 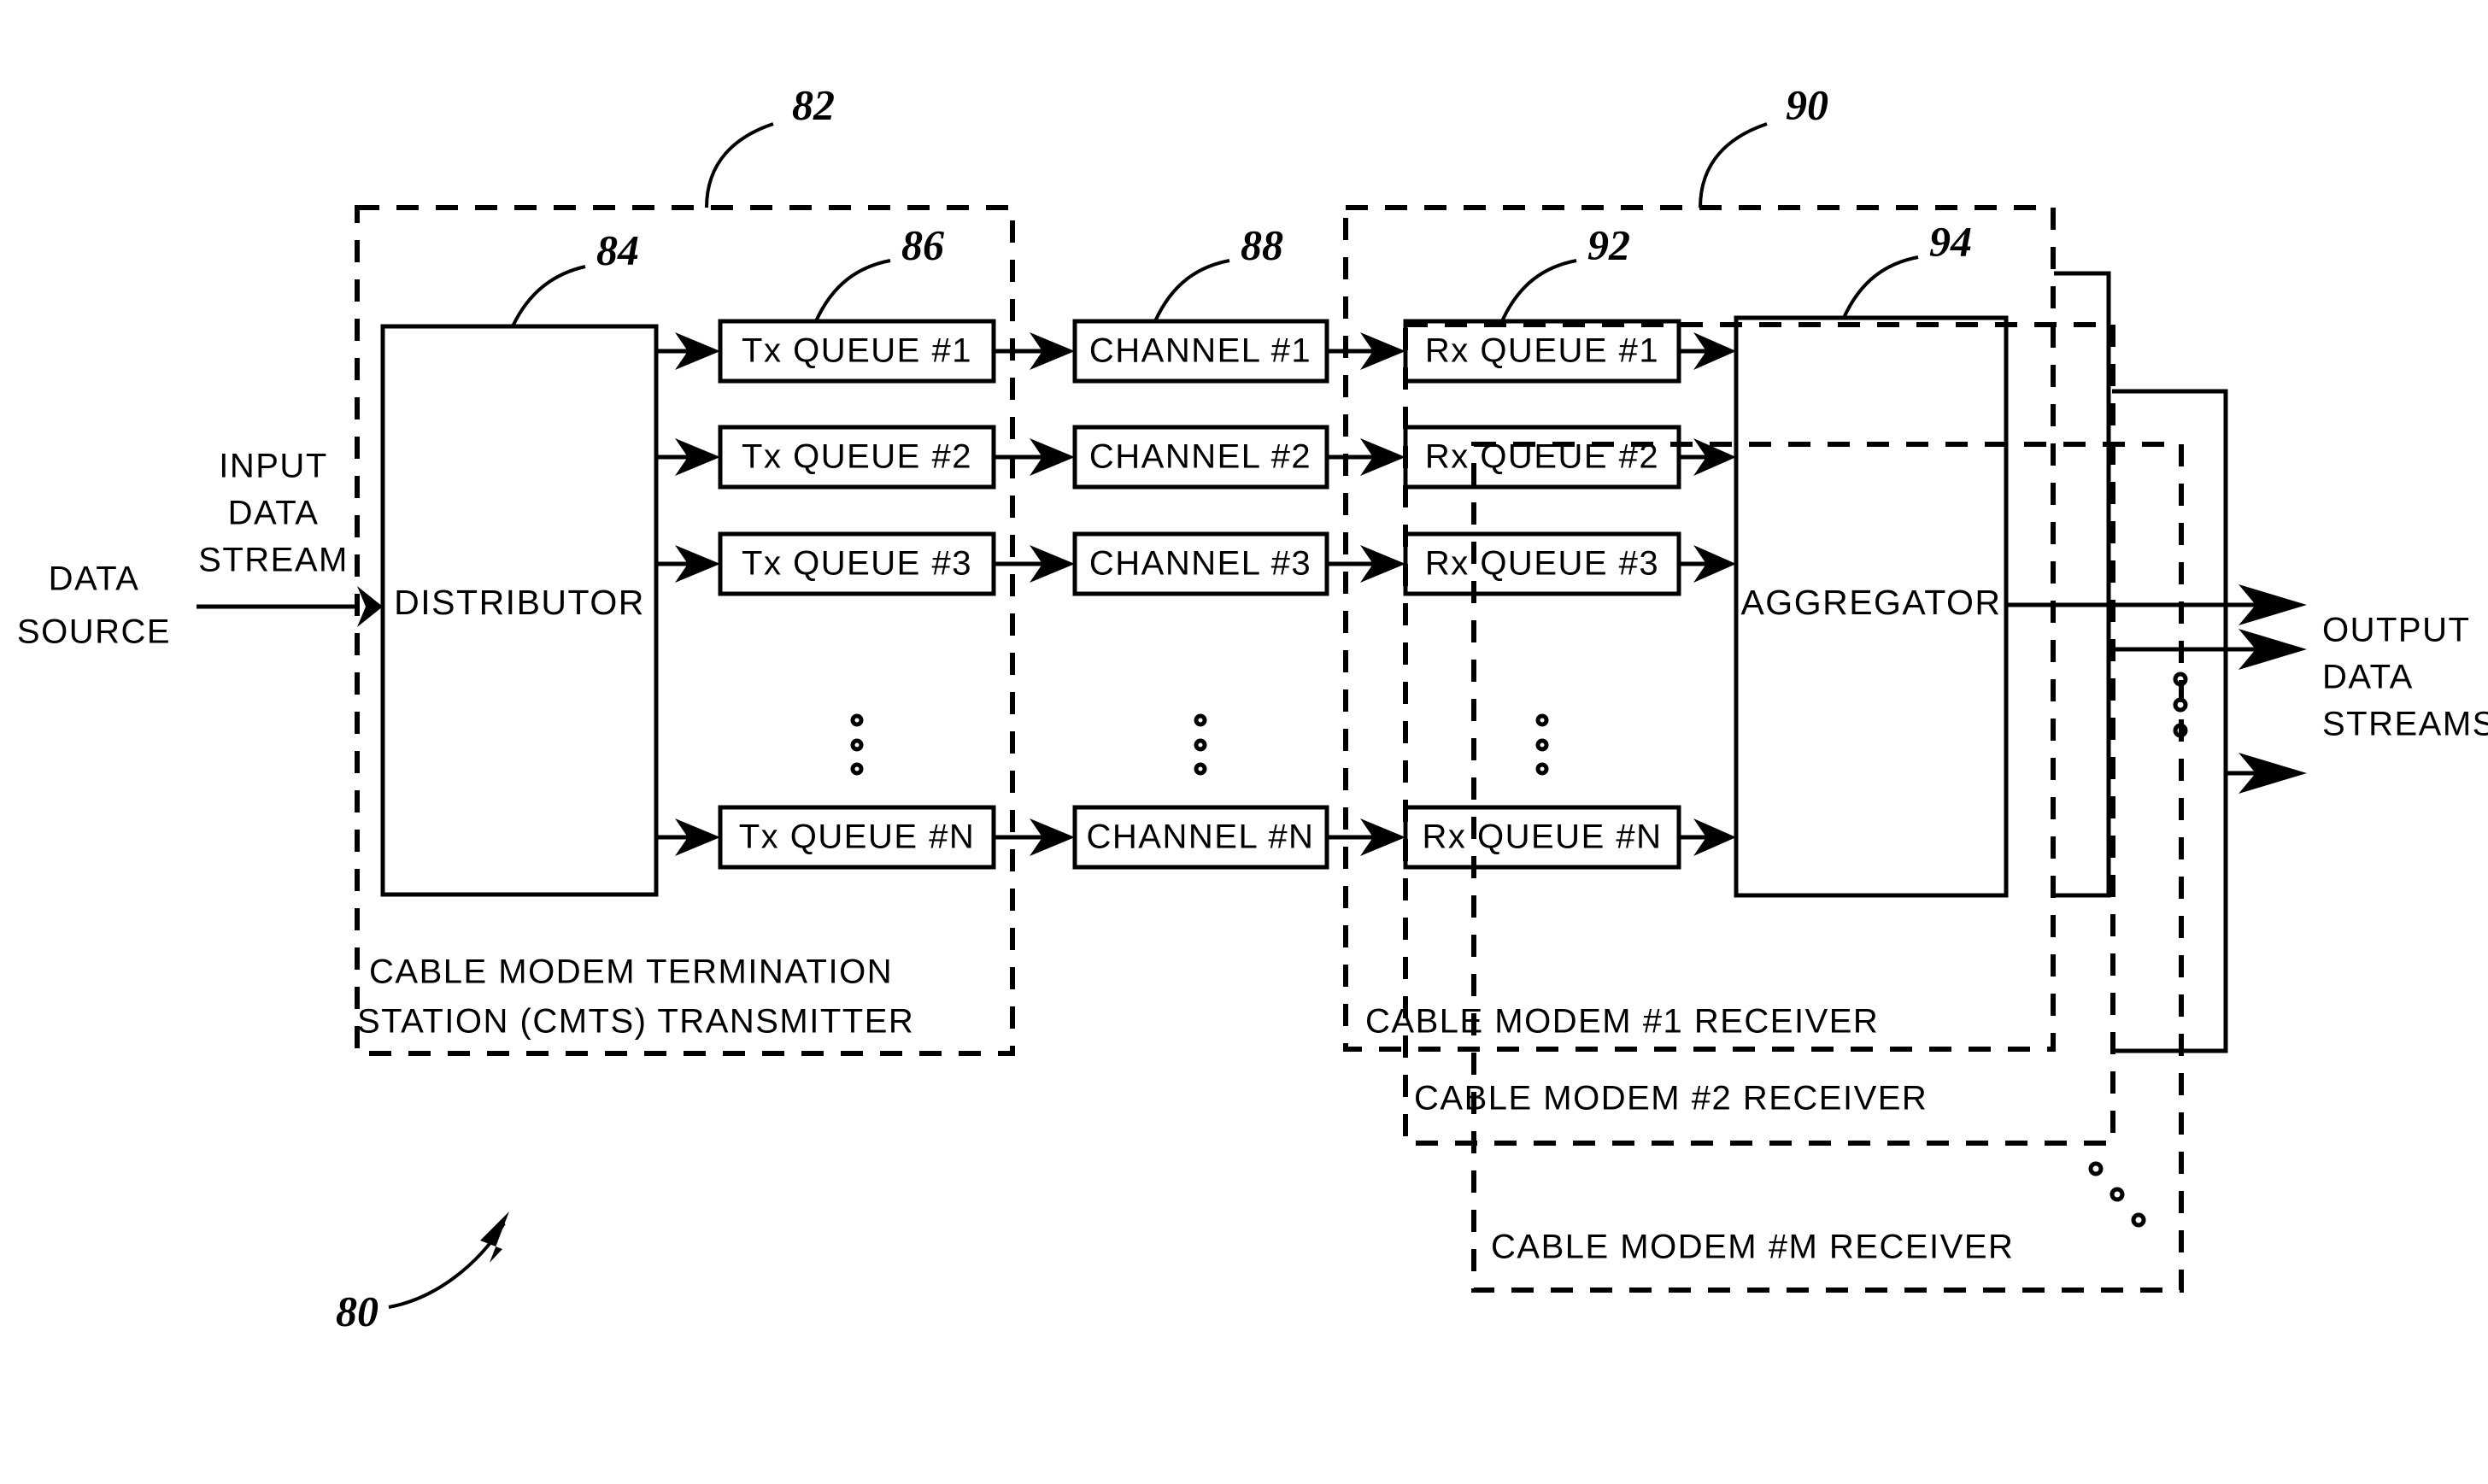 What do you see at coordinates (1671, 1098) in the screenshot?
I see `cable-modem-2-caption: CABLE MODEM #2 RECEIVER` at bounding box center [1671, 1098].